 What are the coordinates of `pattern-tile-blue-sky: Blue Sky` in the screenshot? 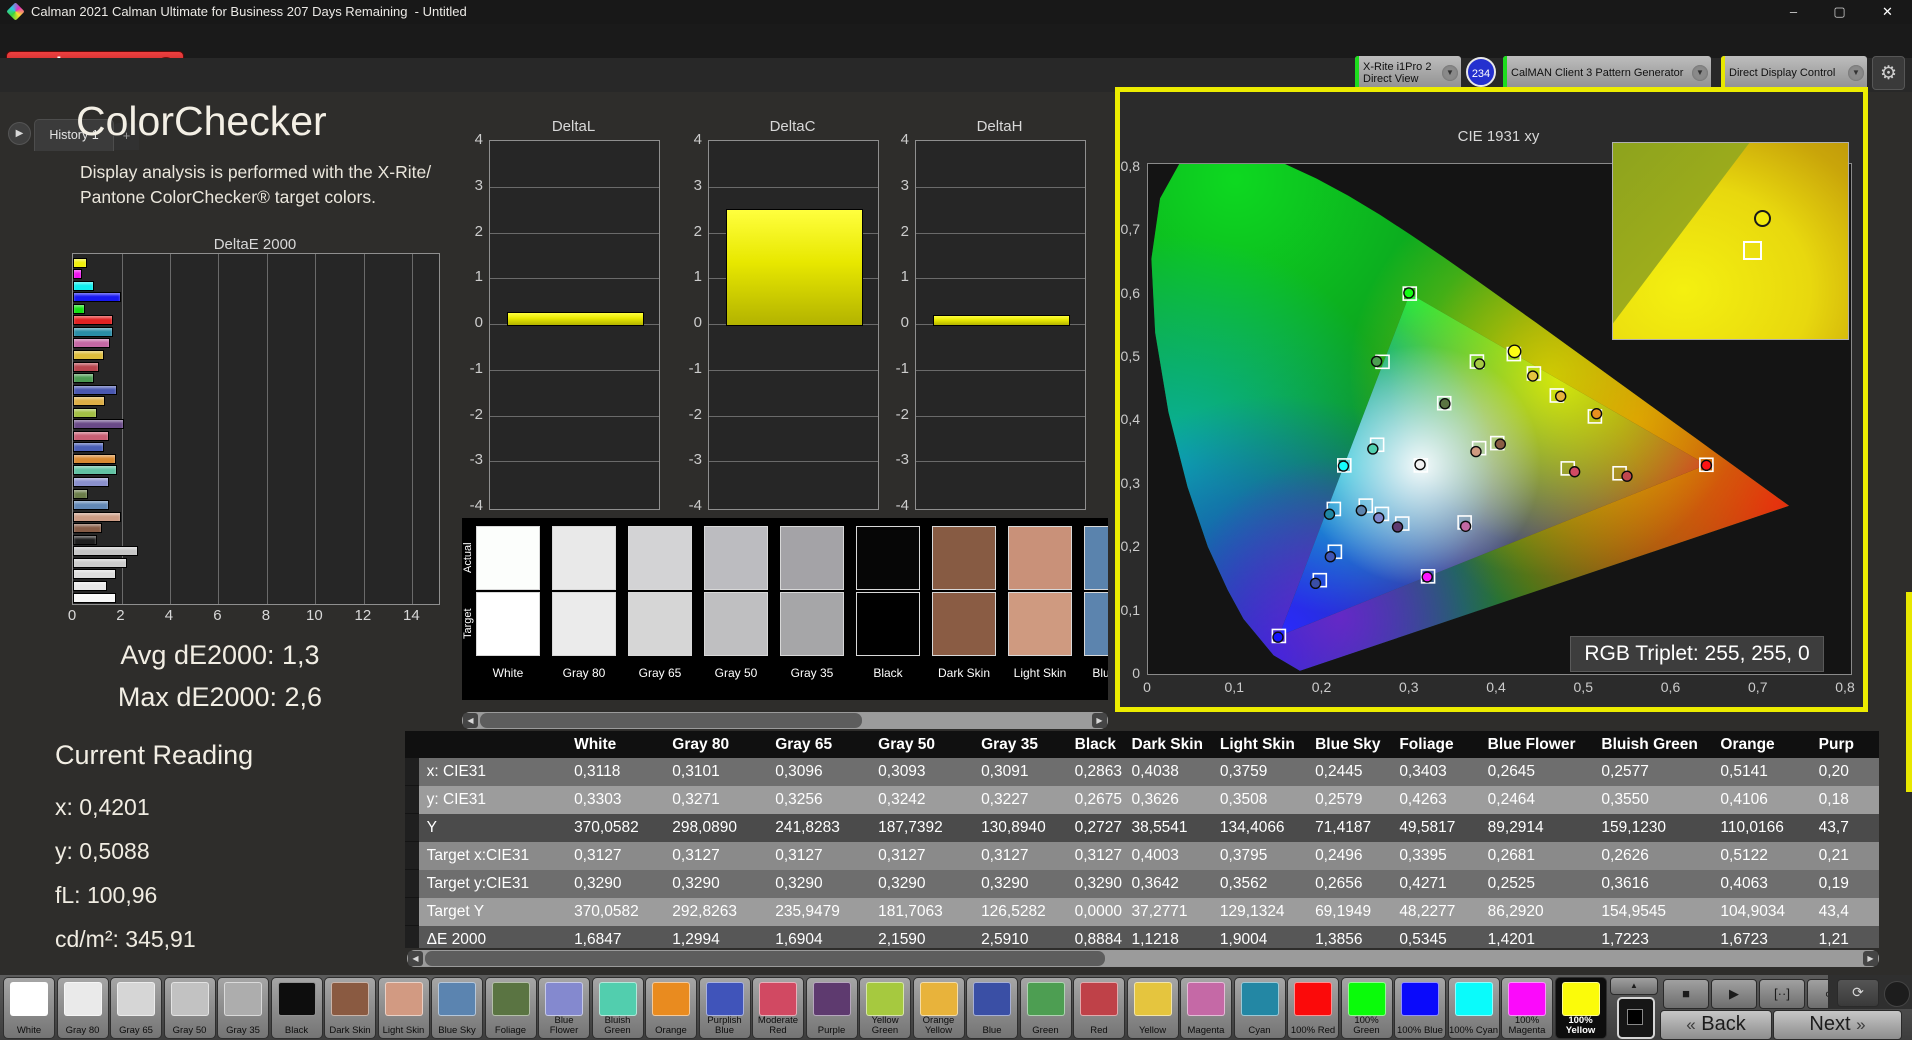 It's located at (457, 1008).